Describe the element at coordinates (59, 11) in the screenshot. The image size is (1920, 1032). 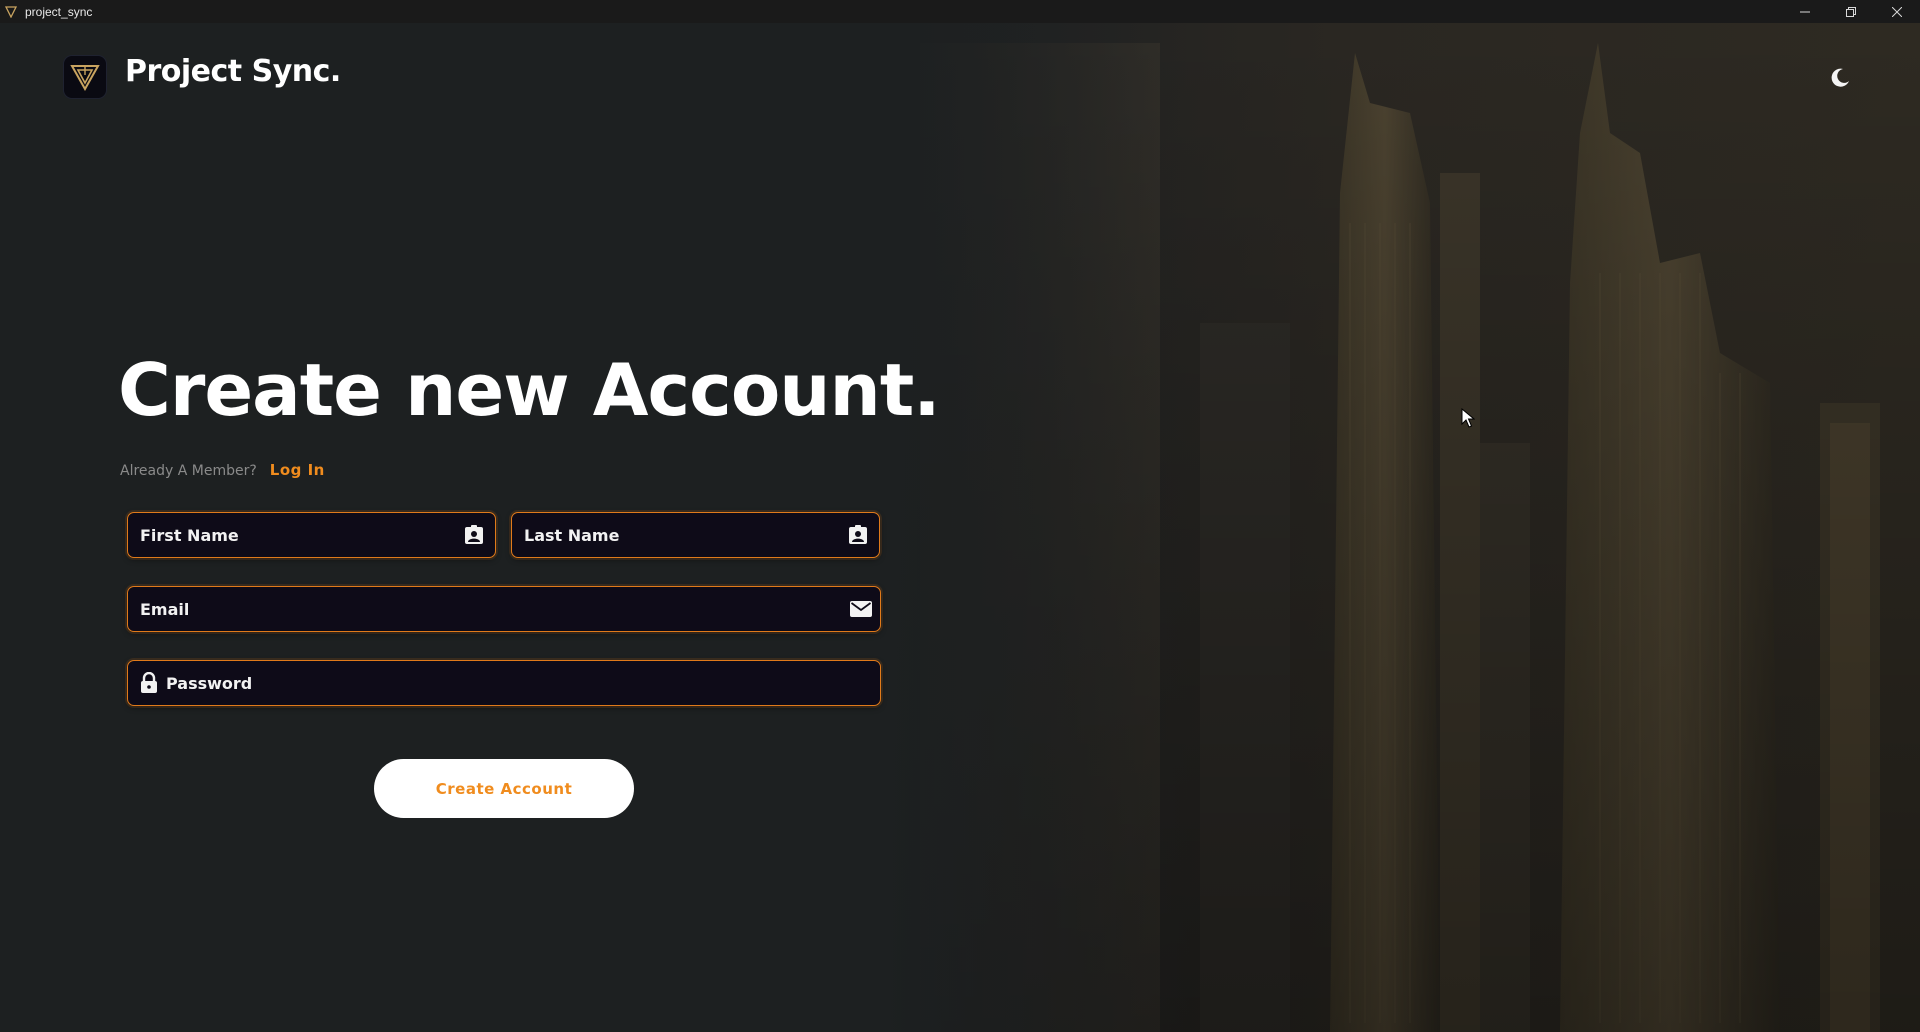
I see `window-title: project_sync` at that location.